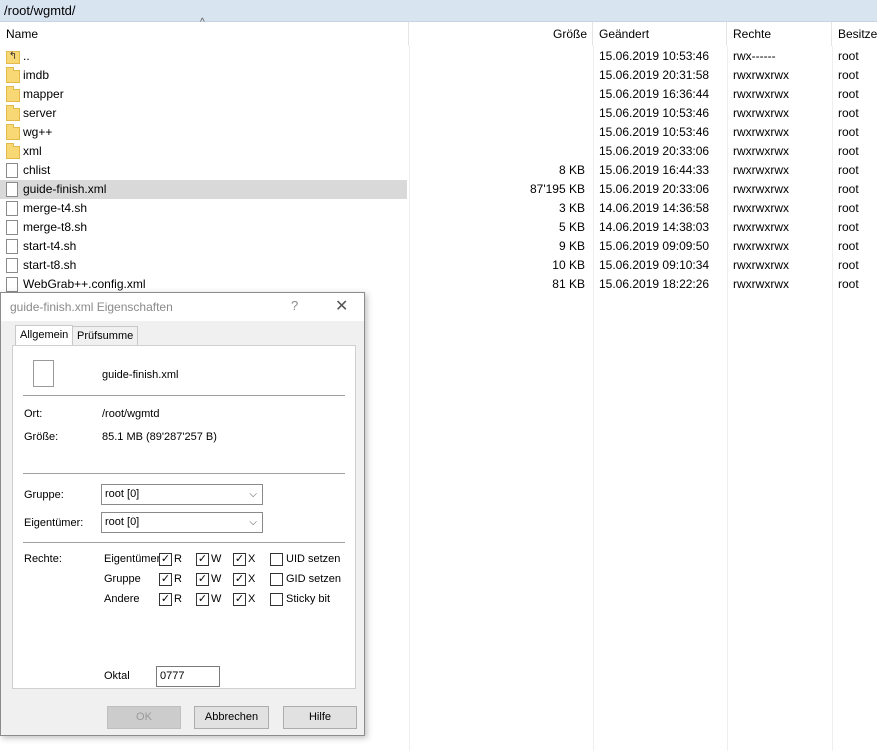 This screenshot has width=877, height=751. Describe the element at coordinates (122, 599) in the screenshot. I see `perm-row-label: Andere` at that location.